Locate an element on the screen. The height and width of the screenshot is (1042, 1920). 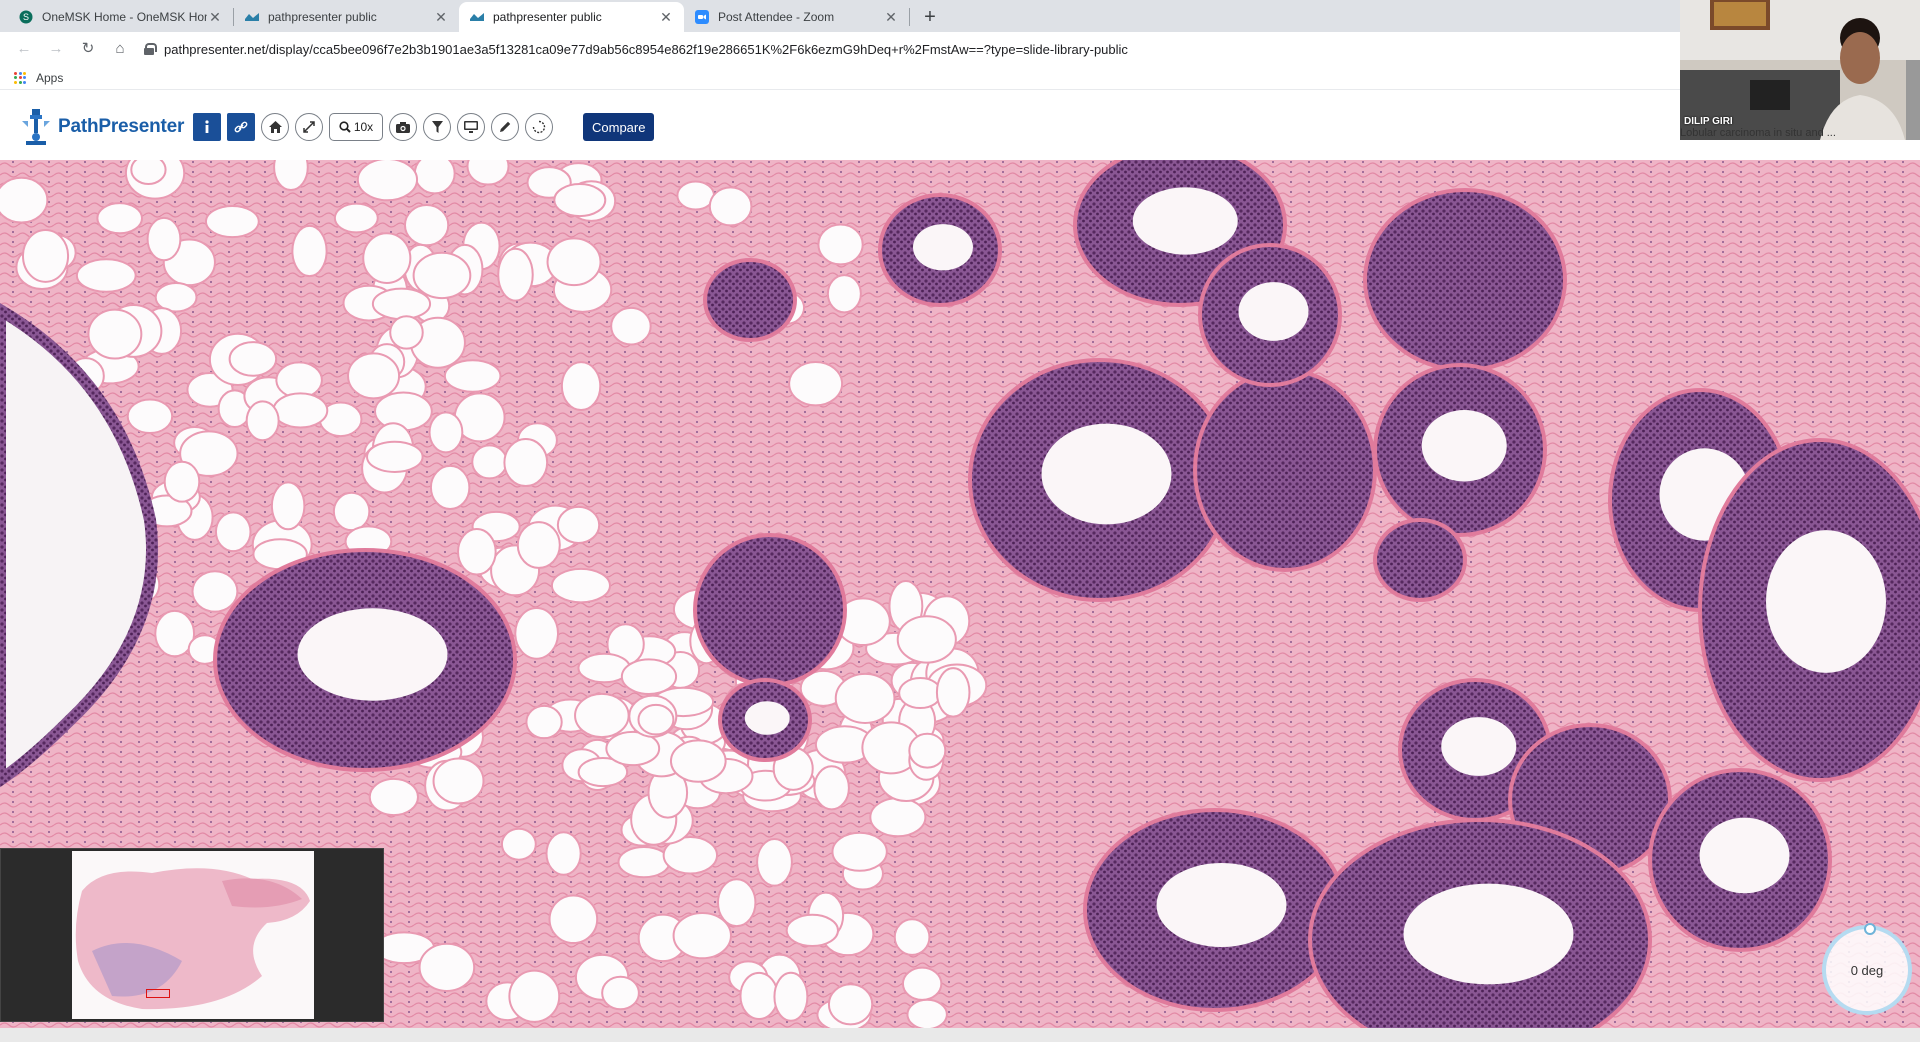
bookmarks-bar: Apps is located at coordinates (840, 78).